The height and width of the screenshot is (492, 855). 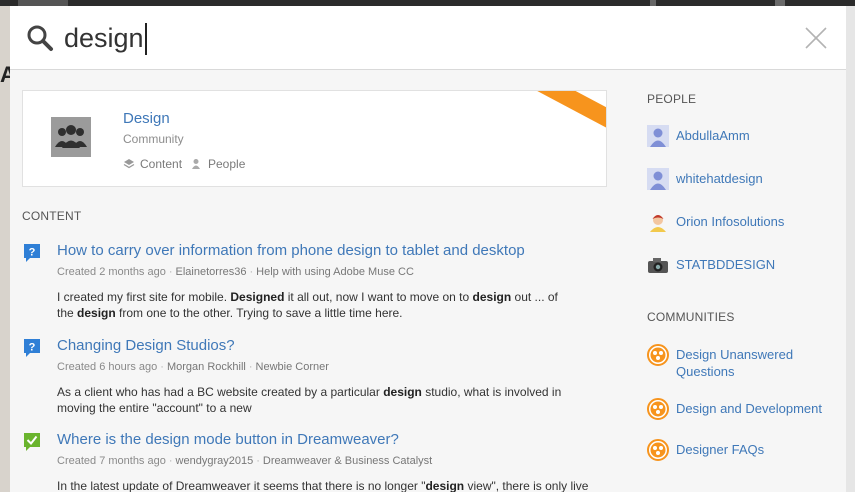 What do you see at coordinates (146, 345) in the screenshot?
I see `result-title-link: Changing Design Studios?` at bounding box center [146, 345].